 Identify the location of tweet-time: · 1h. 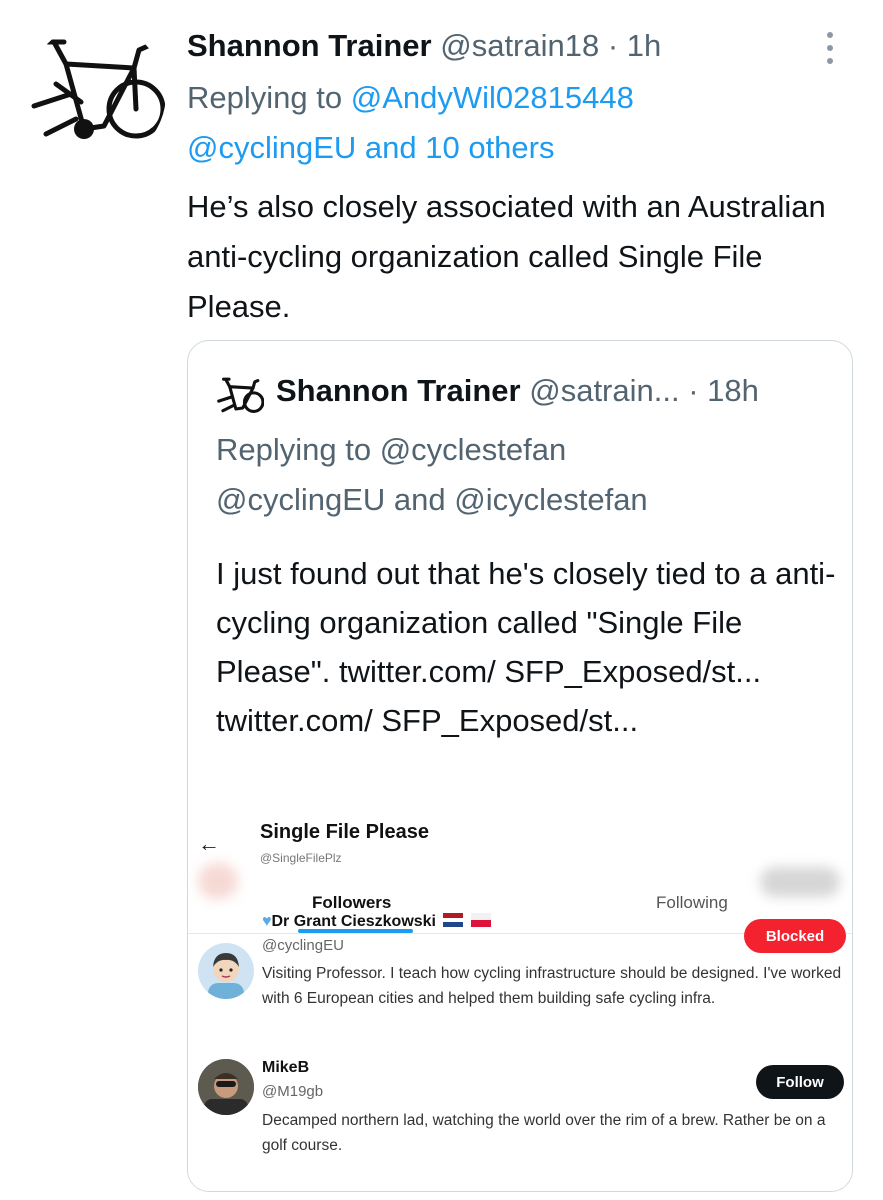
(630, 45).